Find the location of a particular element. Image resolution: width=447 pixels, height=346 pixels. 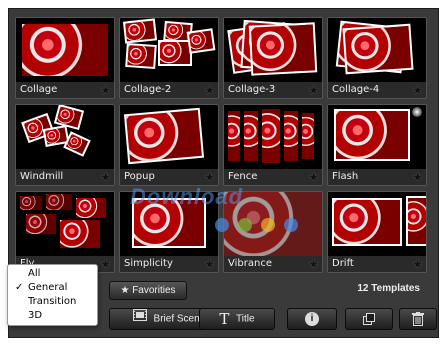

template-tile-fly: Fly ★ is located at coordinates (65, 232).